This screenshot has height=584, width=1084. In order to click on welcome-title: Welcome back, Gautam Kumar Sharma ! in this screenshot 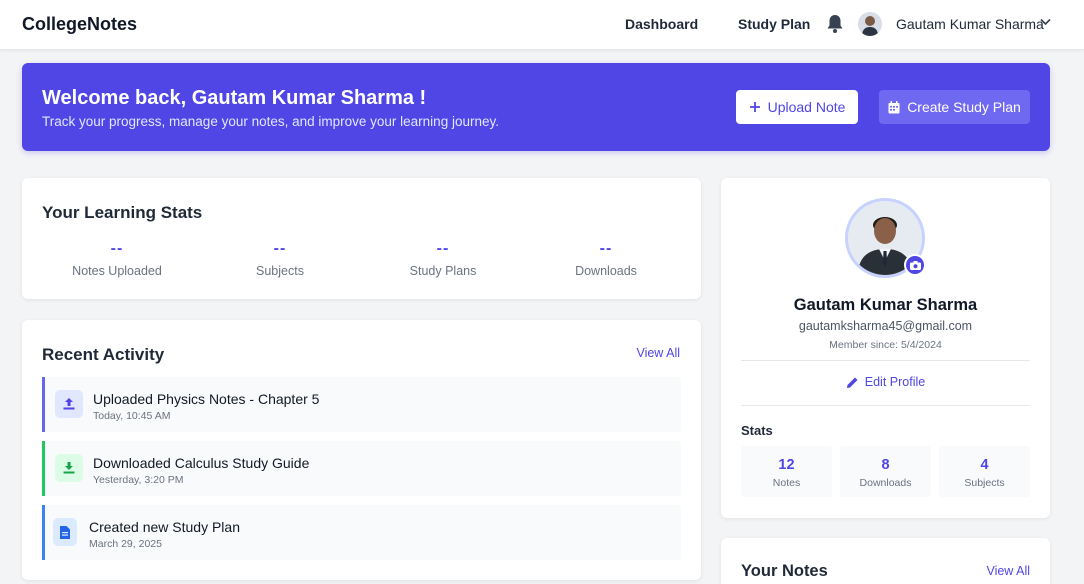, I will do `click(234, 98)`.